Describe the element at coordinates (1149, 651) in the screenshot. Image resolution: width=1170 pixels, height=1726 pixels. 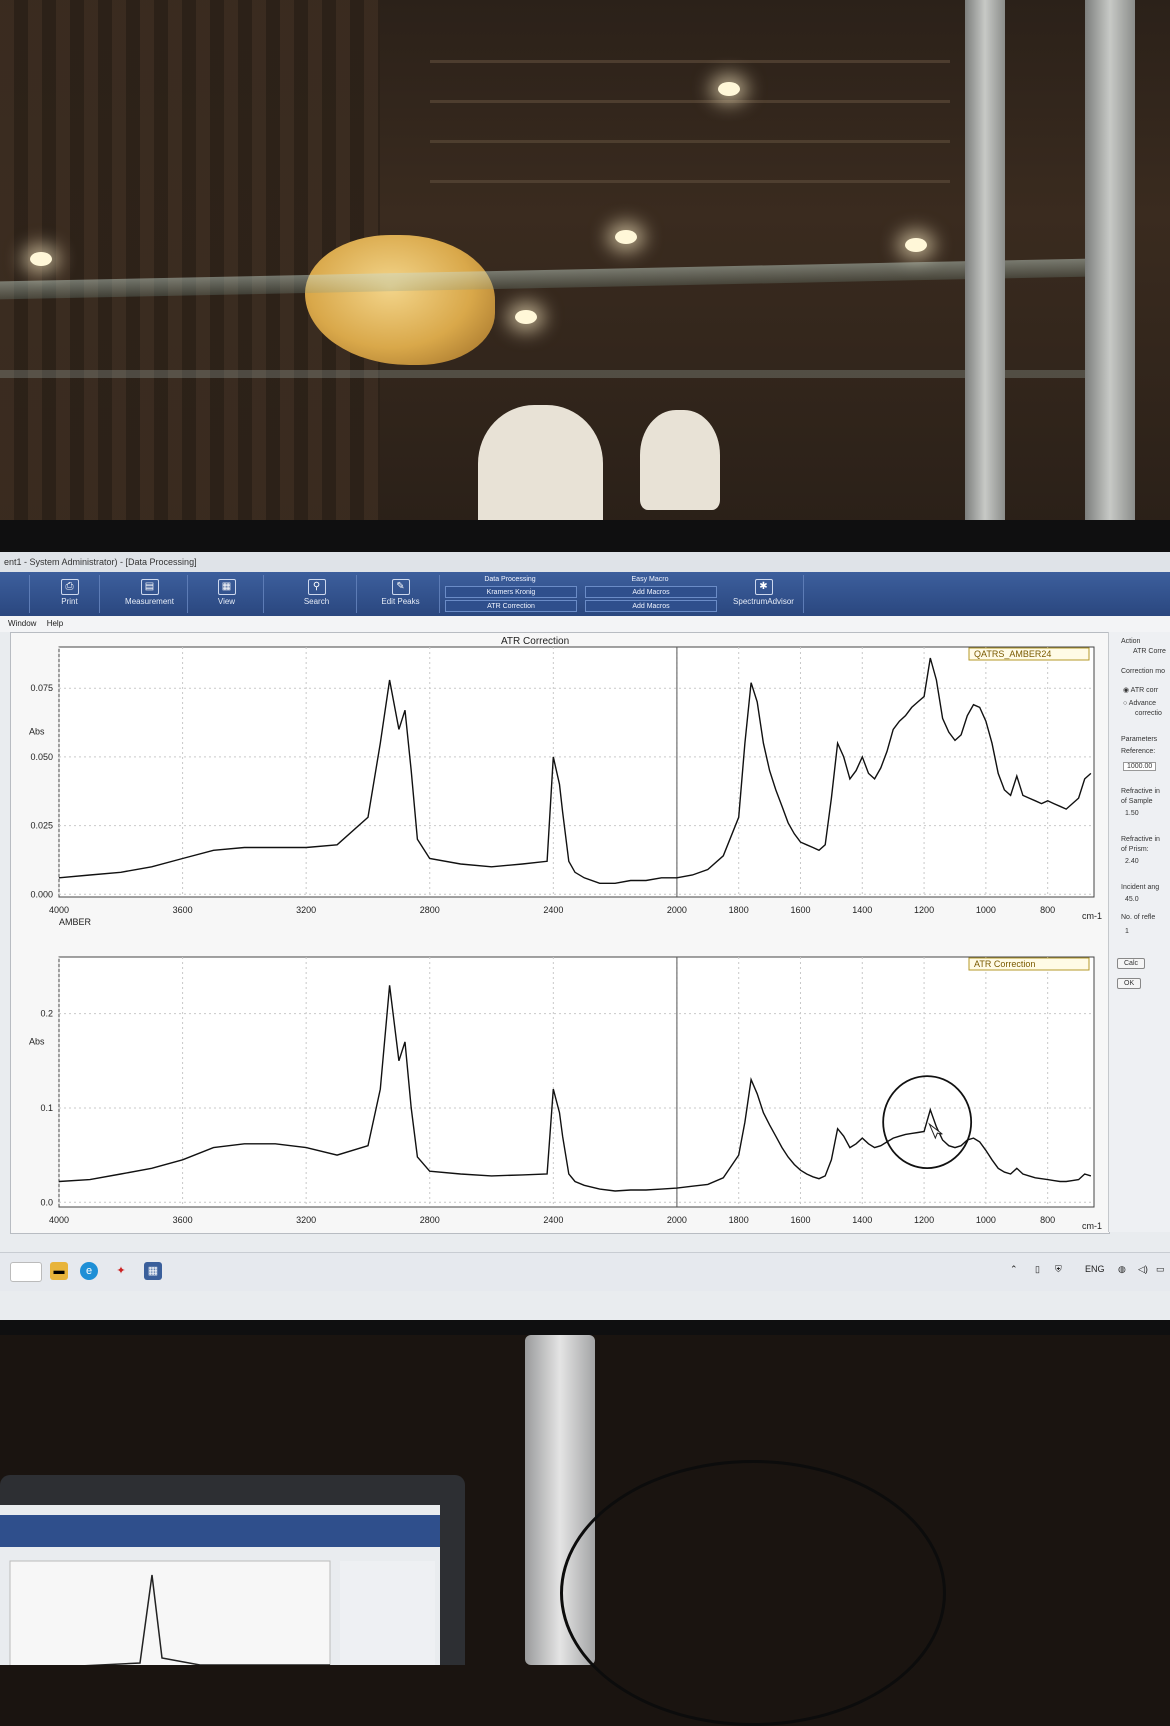
I see `action-value: ATR Corre` at that location.